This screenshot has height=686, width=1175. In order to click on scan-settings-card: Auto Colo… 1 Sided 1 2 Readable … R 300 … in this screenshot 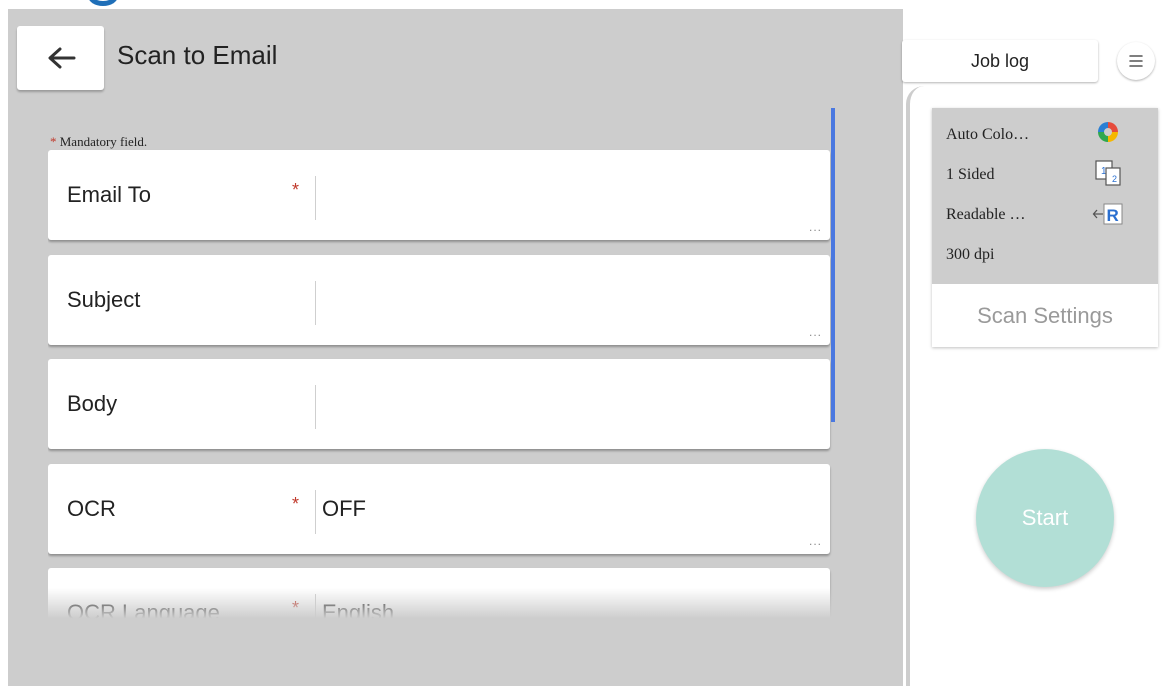, I will do `click(1045, 227)`.